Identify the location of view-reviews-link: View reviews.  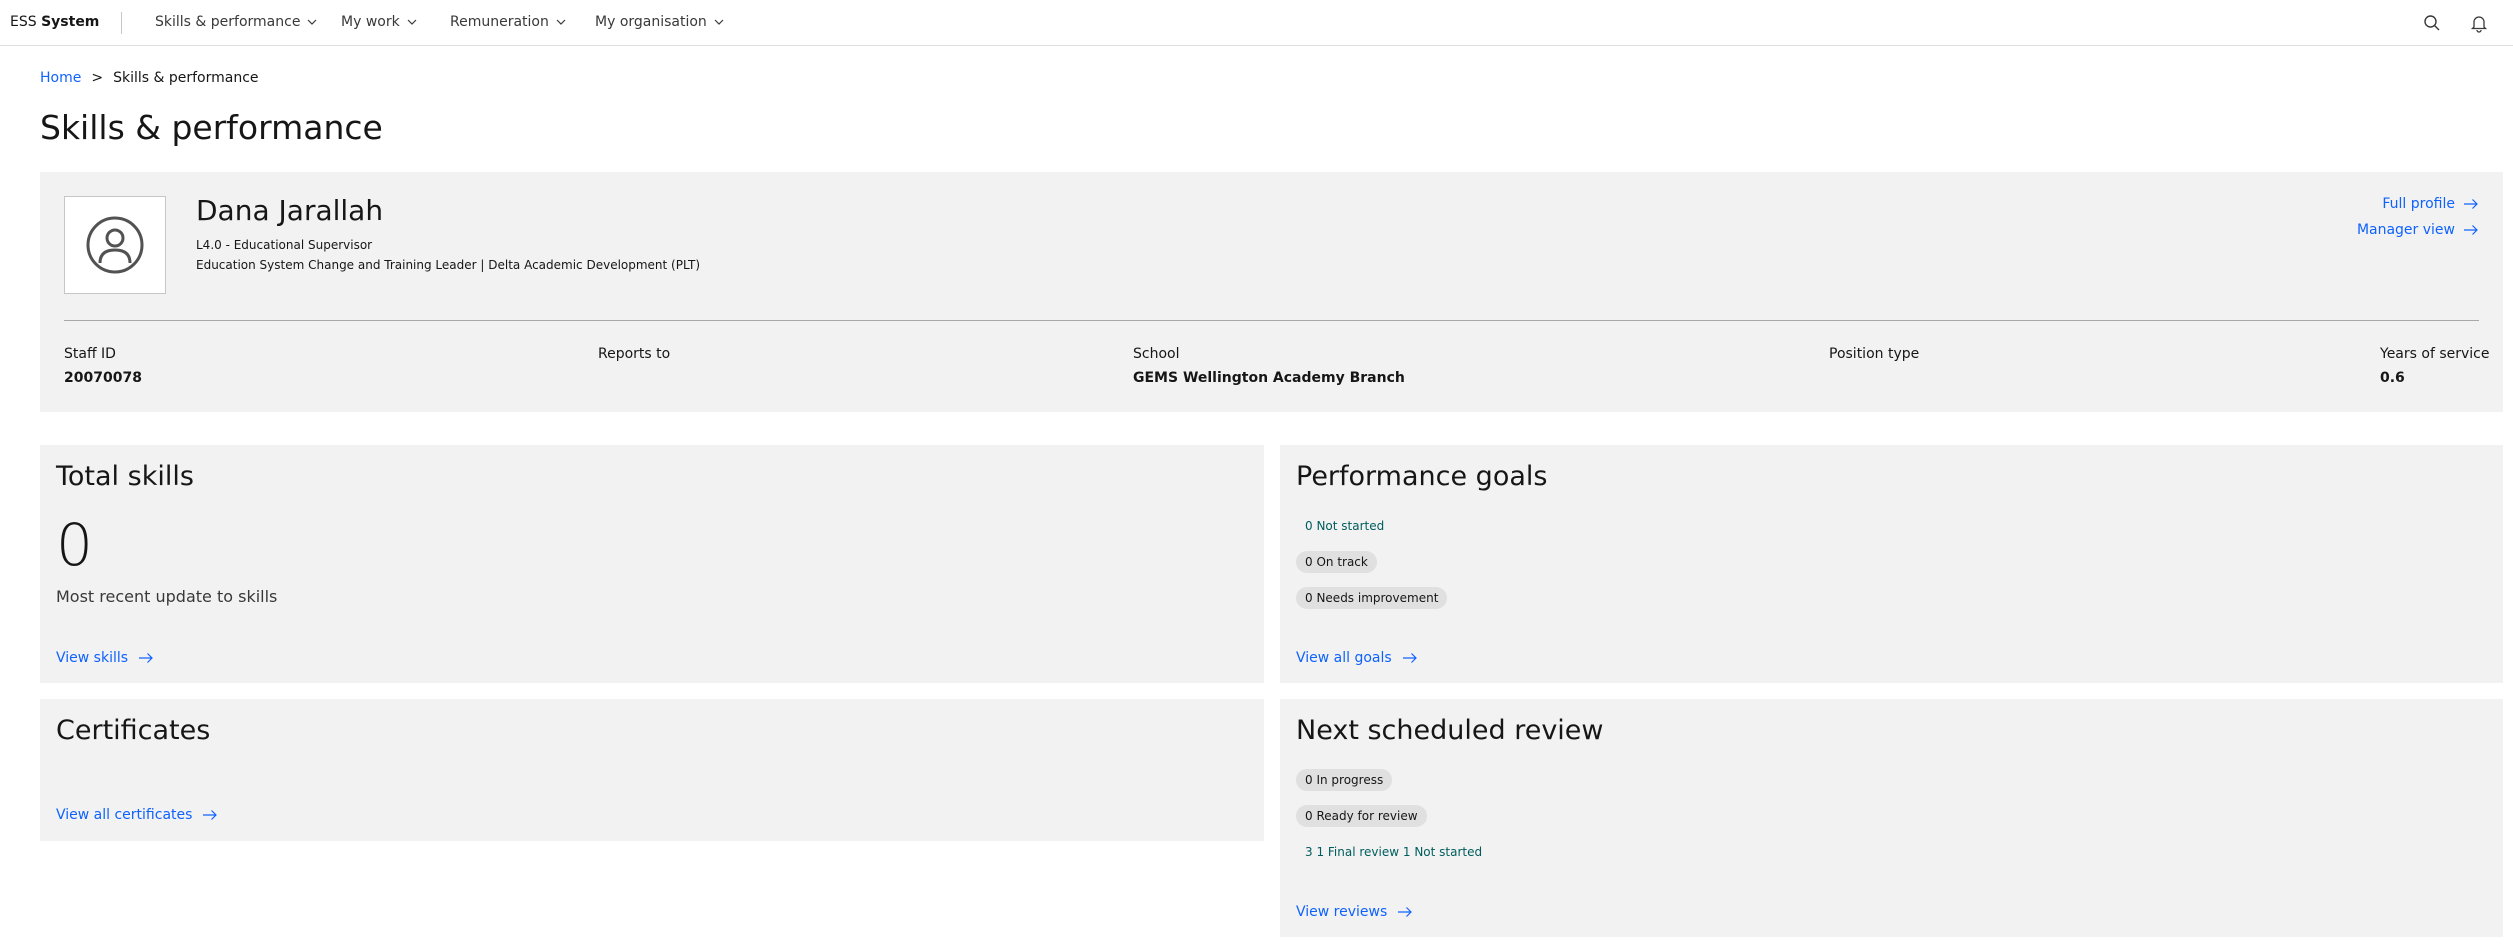
(1354, 912).